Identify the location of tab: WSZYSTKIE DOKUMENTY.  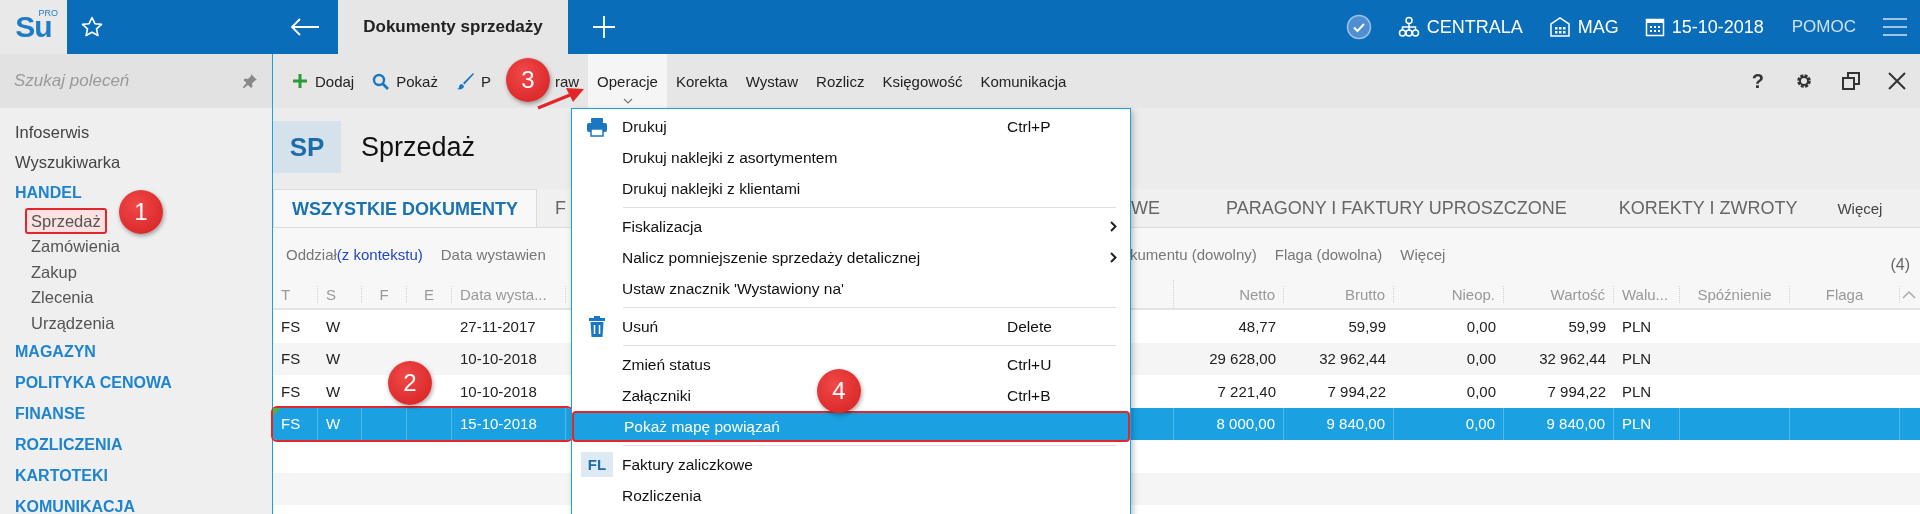
(405, 208).